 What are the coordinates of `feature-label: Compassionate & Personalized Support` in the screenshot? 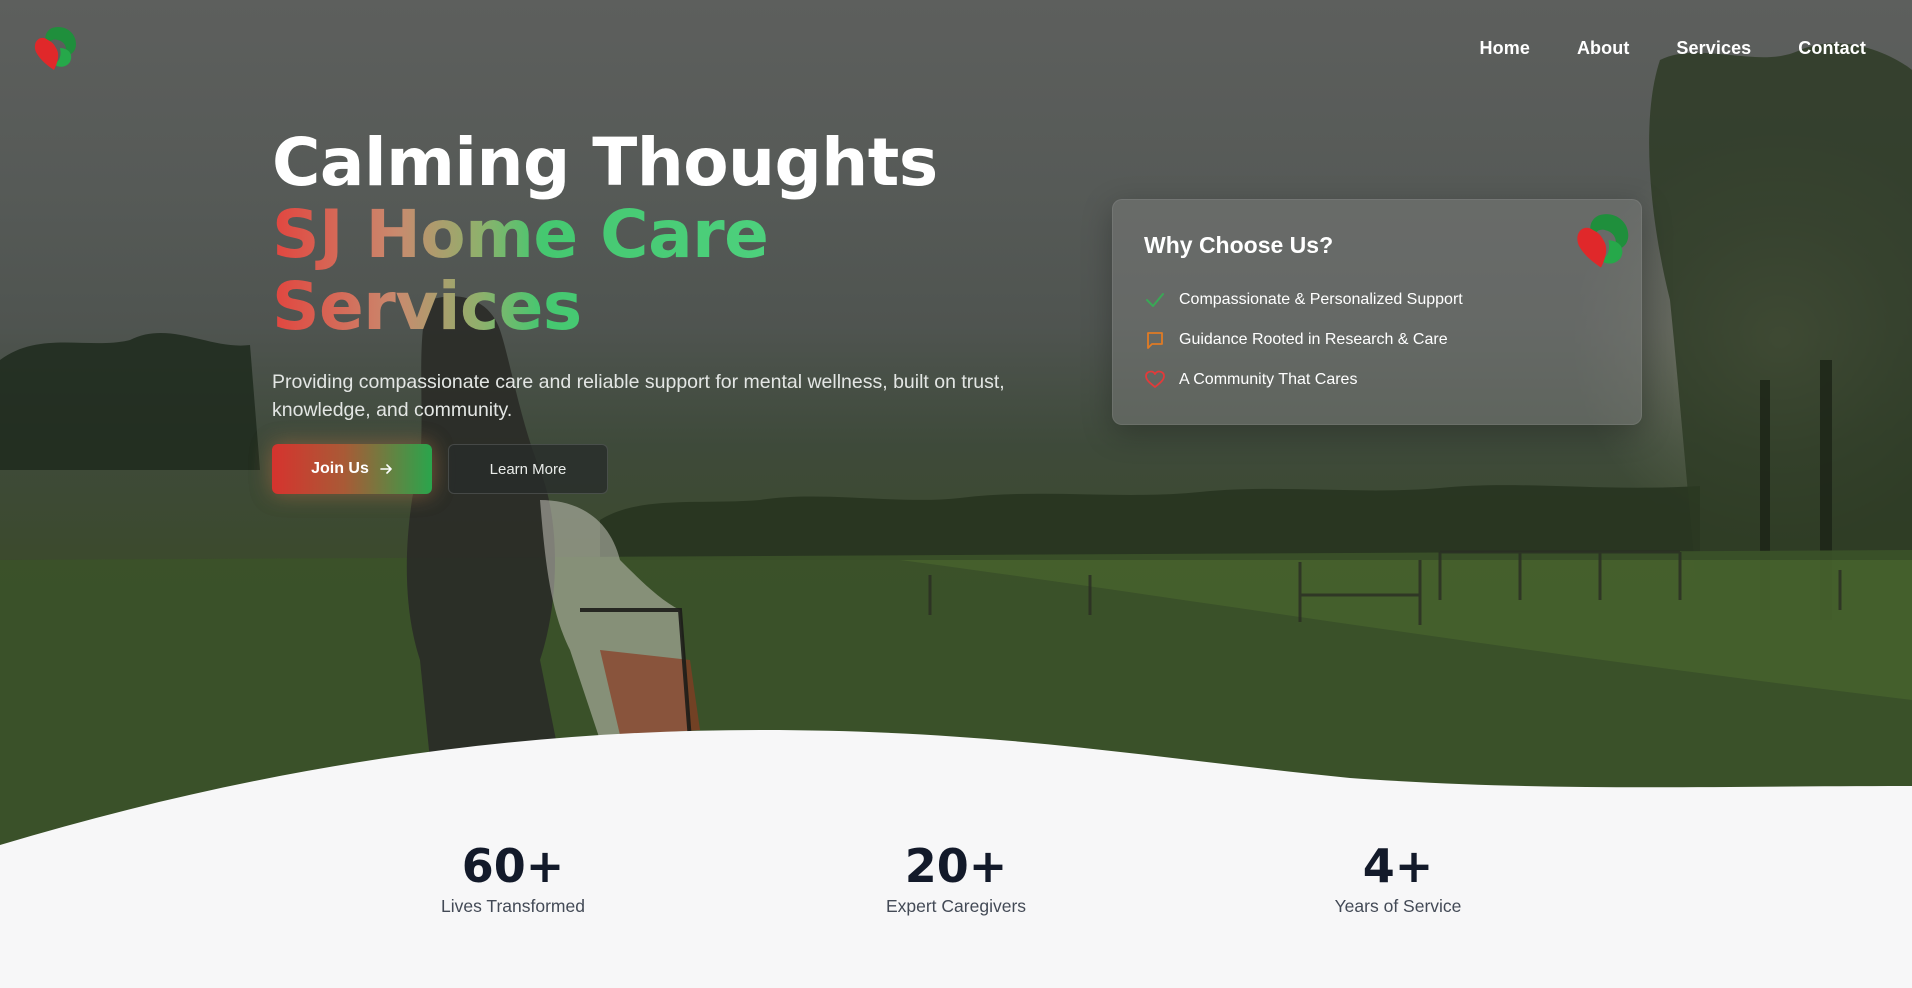 It's located at (1321, 299).